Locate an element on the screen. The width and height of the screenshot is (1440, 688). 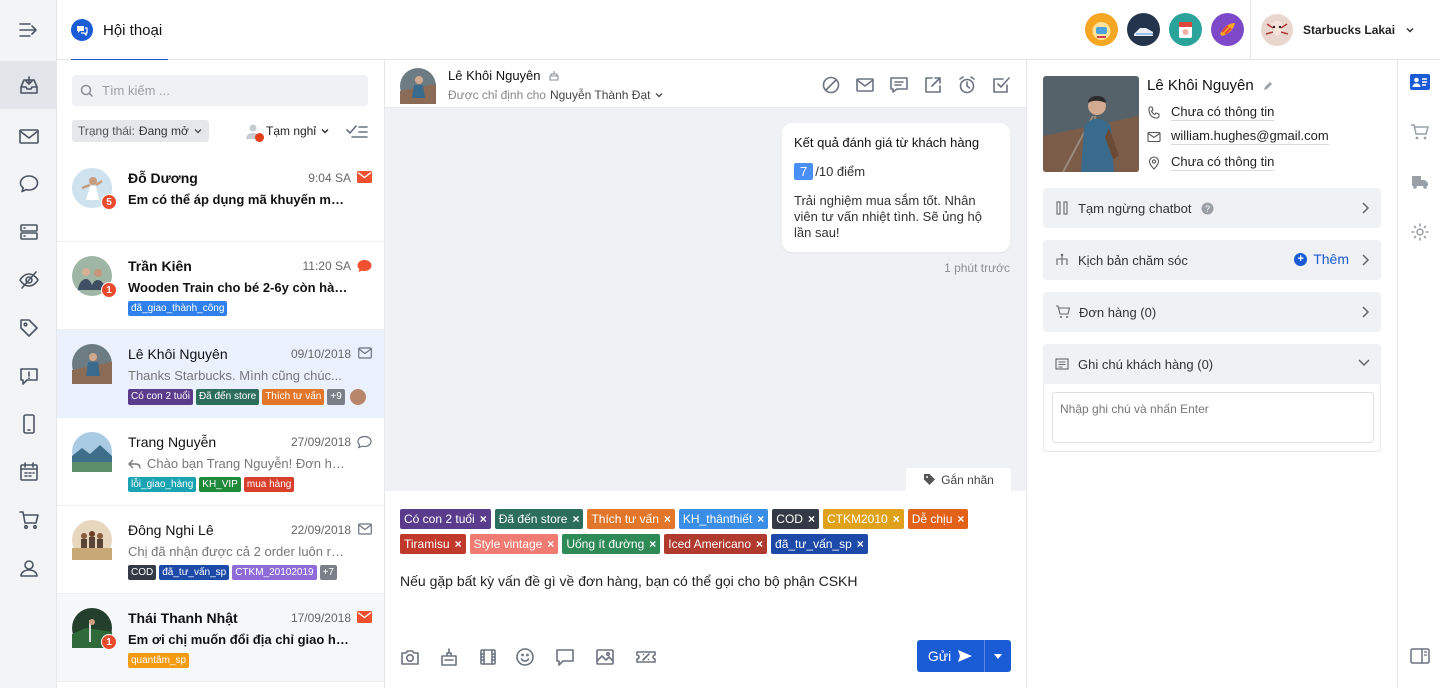
label-chip: KH_thânthiết × is located at coordinates (723, 519).